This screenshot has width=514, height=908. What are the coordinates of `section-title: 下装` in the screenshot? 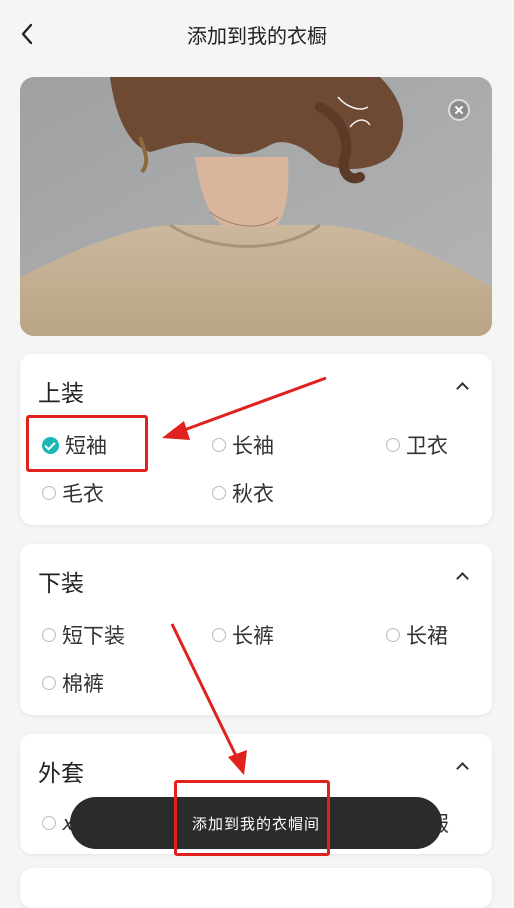 It's located at (61, 584).